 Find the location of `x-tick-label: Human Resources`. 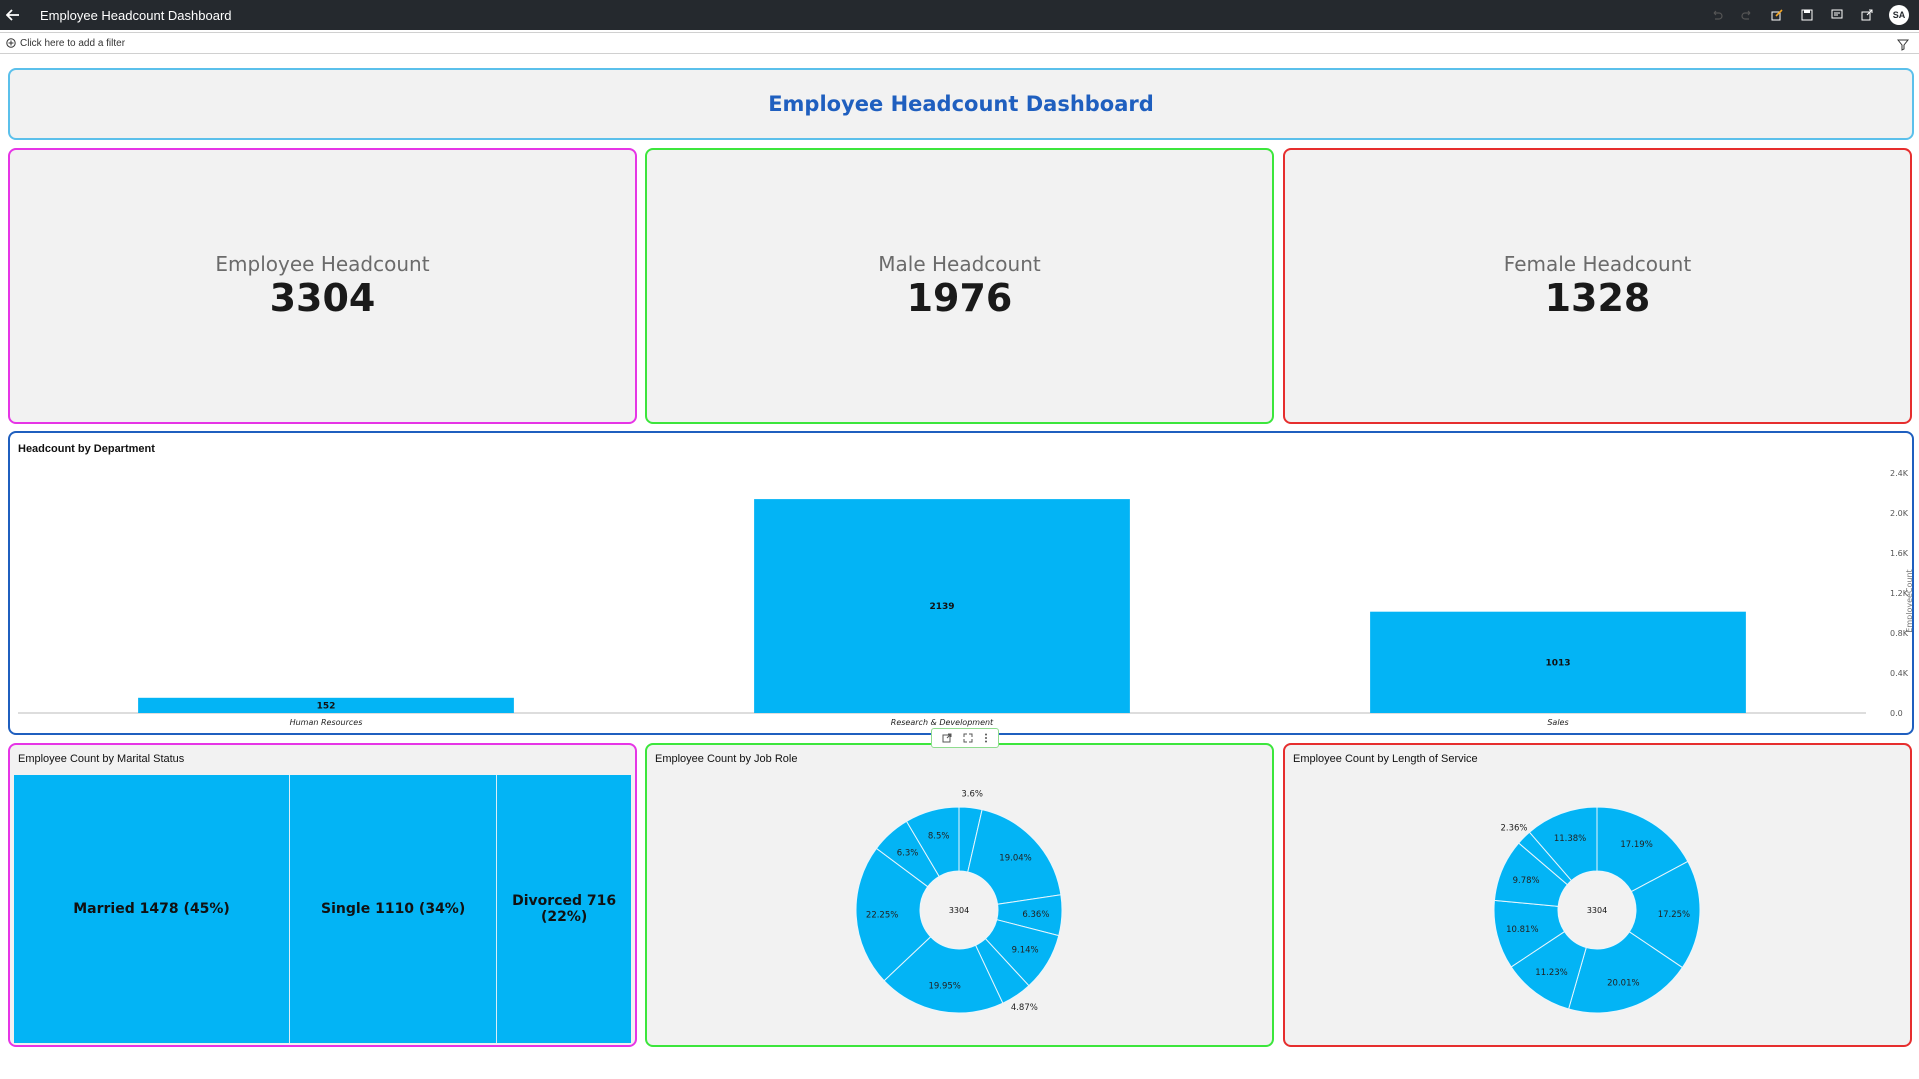

x-tick-label: Human Resources is located at coordinates (326, 722).